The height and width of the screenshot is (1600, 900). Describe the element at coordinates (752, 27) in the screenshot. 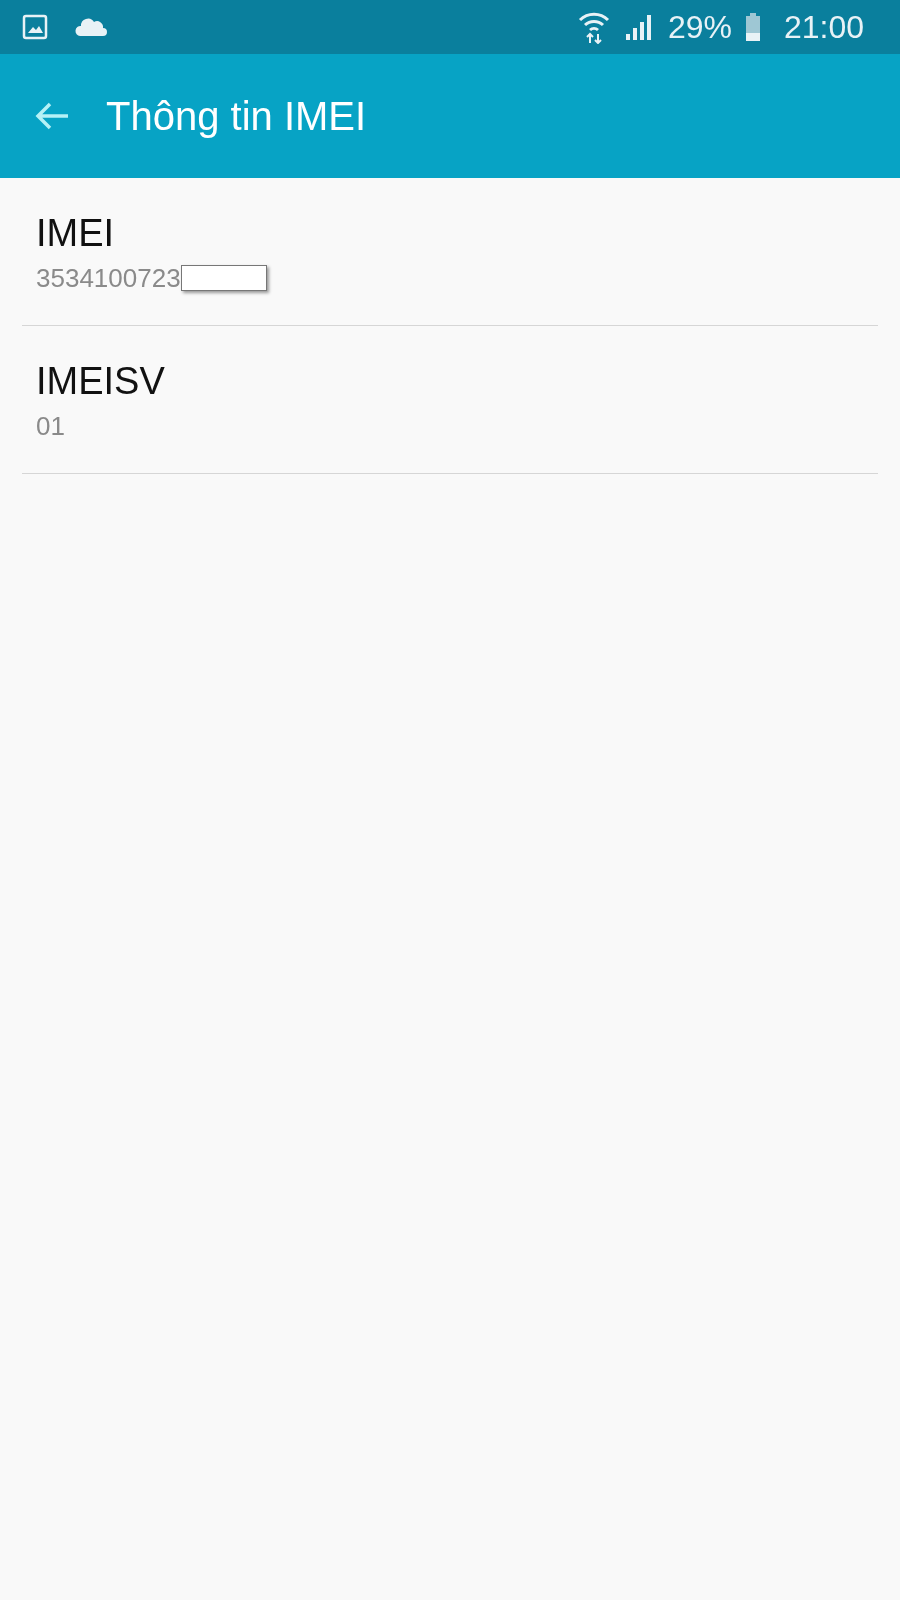

I see `battery-icon` at that location.